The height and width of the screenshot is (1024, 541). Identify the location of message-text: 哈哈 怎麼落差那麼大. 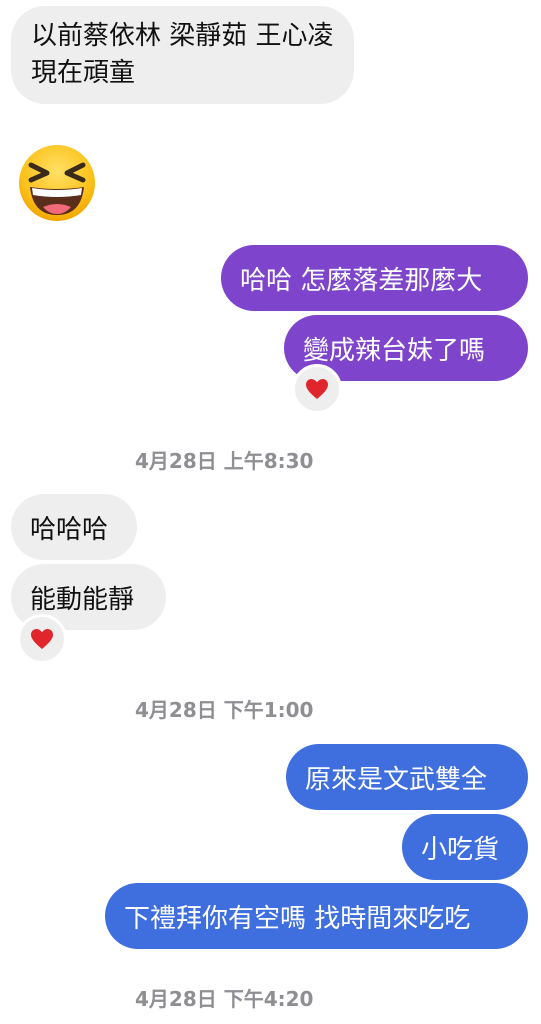
(361, 280).